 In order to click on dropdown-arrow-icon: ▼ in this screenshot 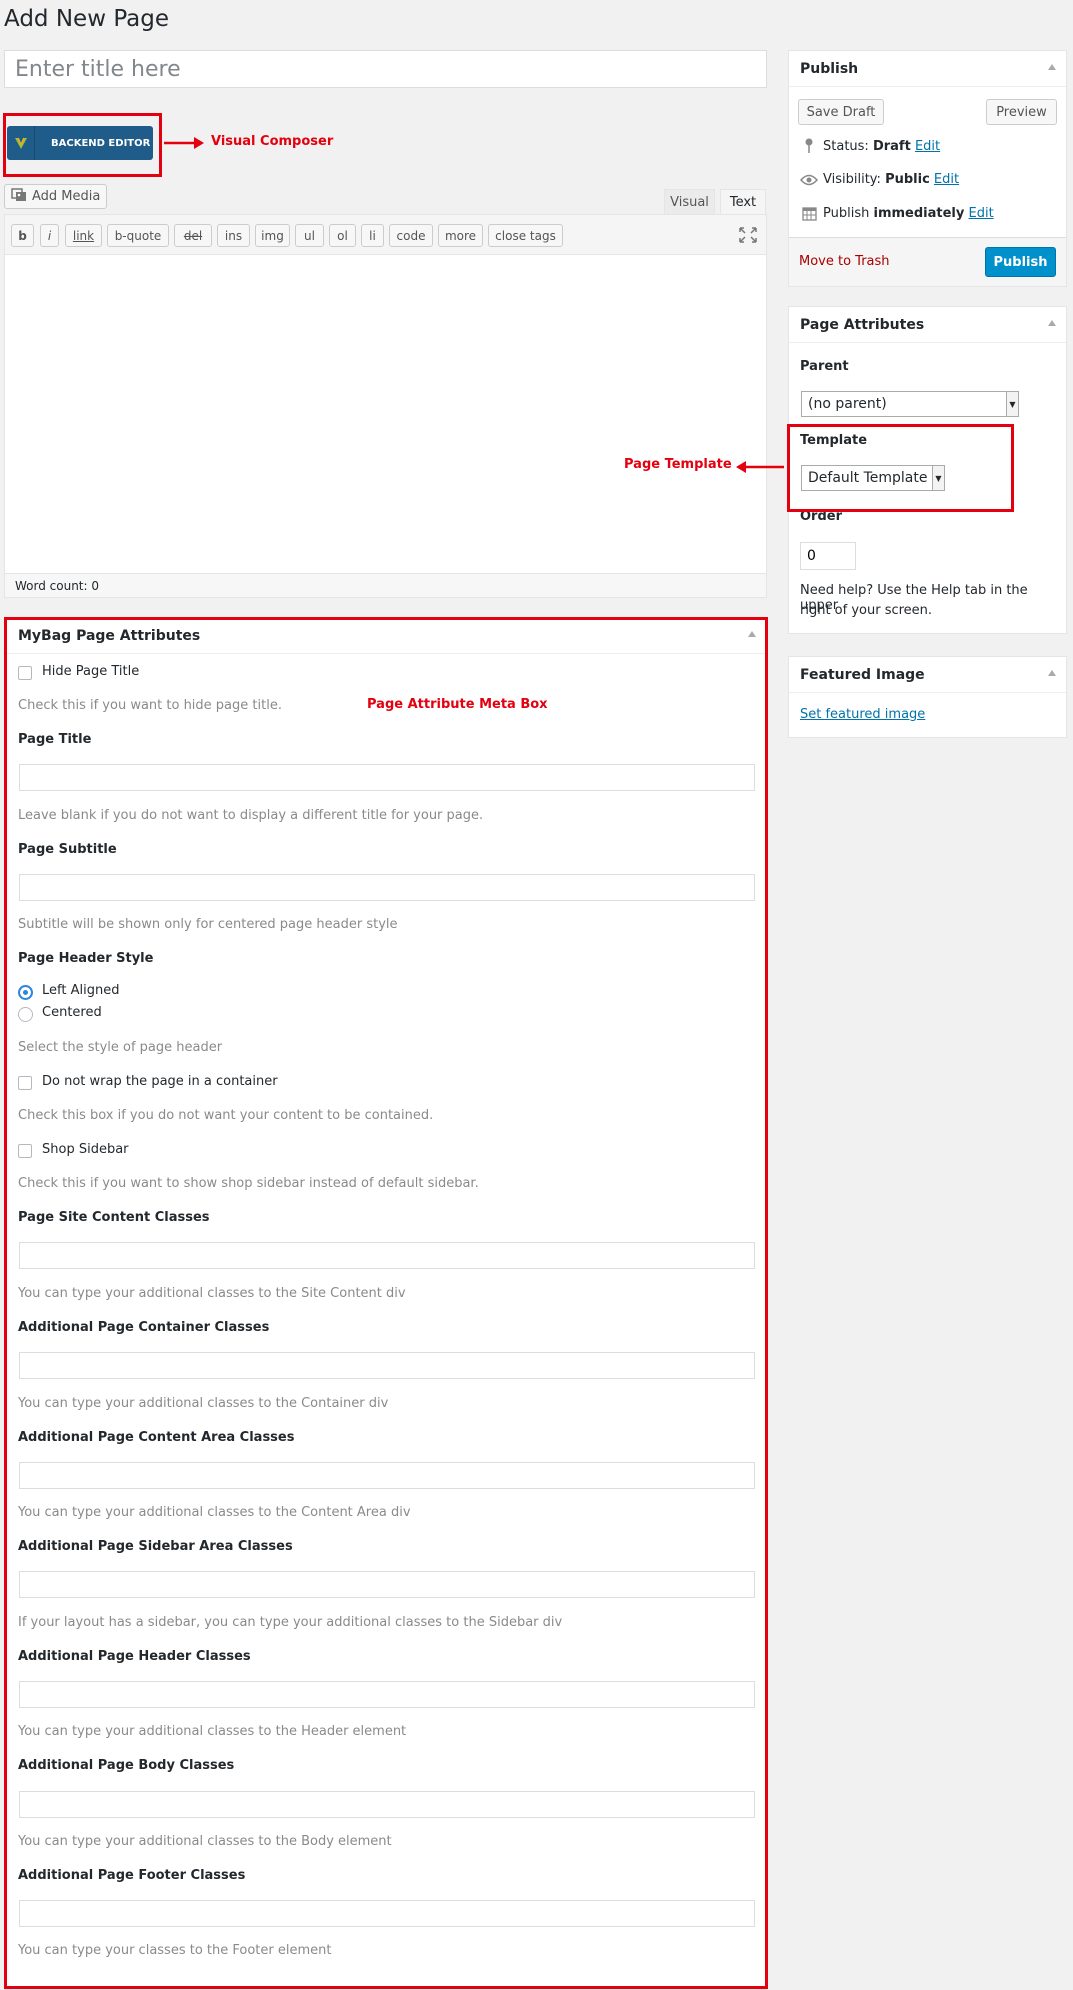, I will do `click(1012, 404)`.